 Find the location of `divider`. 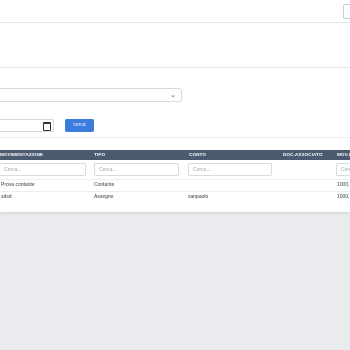

divider is located at coordinates (175, 137).